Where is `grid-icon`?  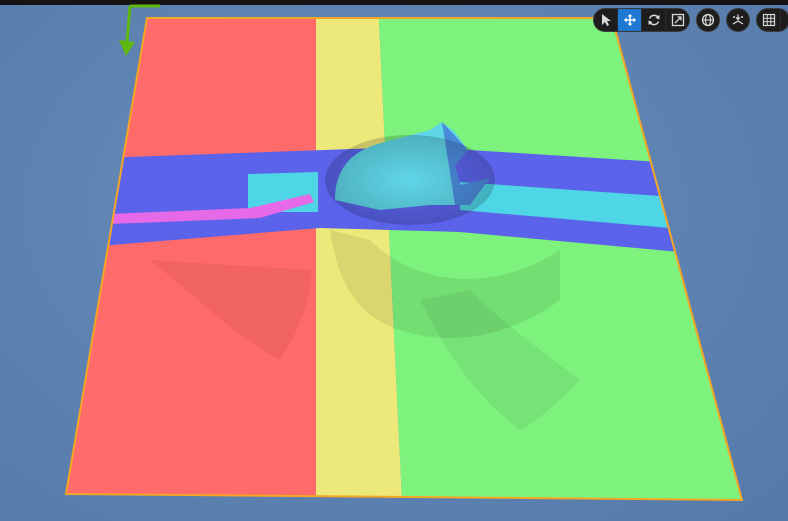 grid-icon is located at coordinates (769, 20).